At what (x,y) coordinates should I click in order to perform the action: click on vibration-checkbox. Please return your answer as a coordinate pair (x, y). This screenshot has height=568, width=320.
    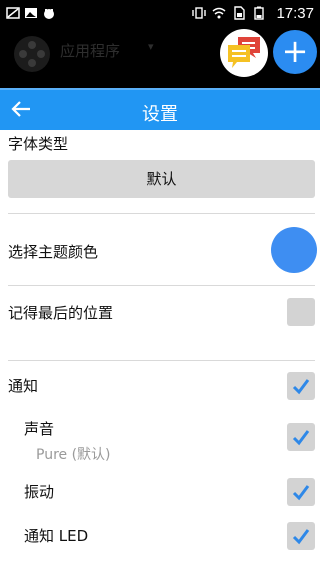
    Looking at the image, I should click on (301, 492).